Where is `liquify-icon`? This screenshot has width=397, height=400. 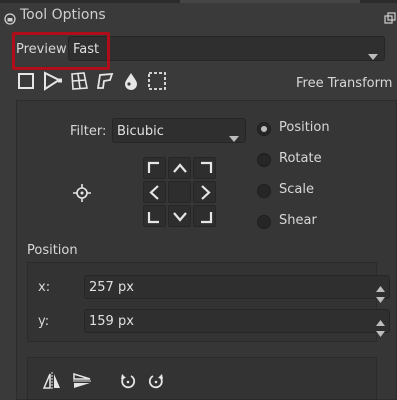
liquify-icon is located at coordinates (131, 81).